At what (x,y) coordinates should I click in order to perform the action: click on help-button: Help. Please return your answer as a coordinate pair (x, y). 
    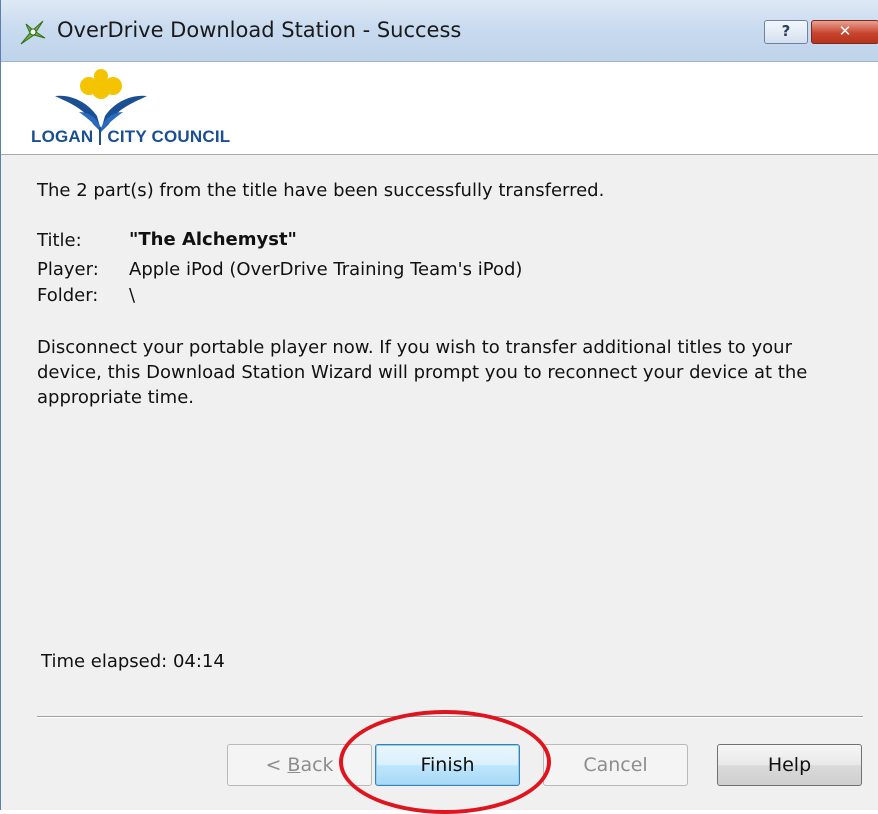
    Looking at the image, I should click on (789, 765).